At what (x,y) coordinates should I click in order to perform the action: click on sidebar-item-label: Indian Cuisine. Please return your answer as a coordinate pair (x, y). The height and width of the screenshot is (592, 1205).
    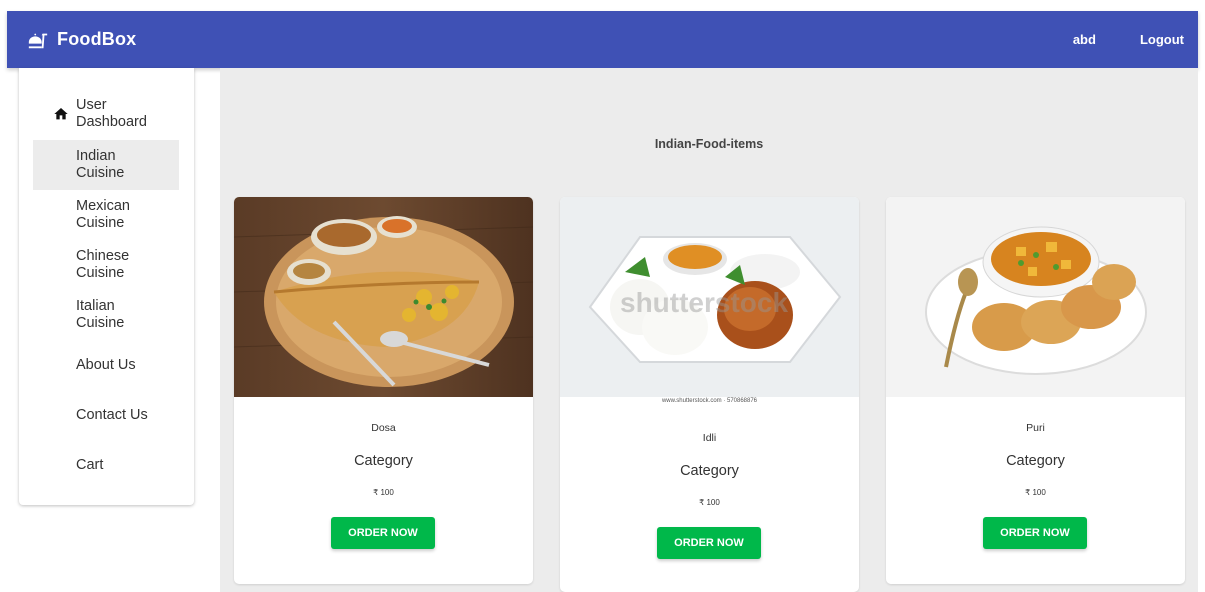
    Looking at the image, I should click on (100, 164).